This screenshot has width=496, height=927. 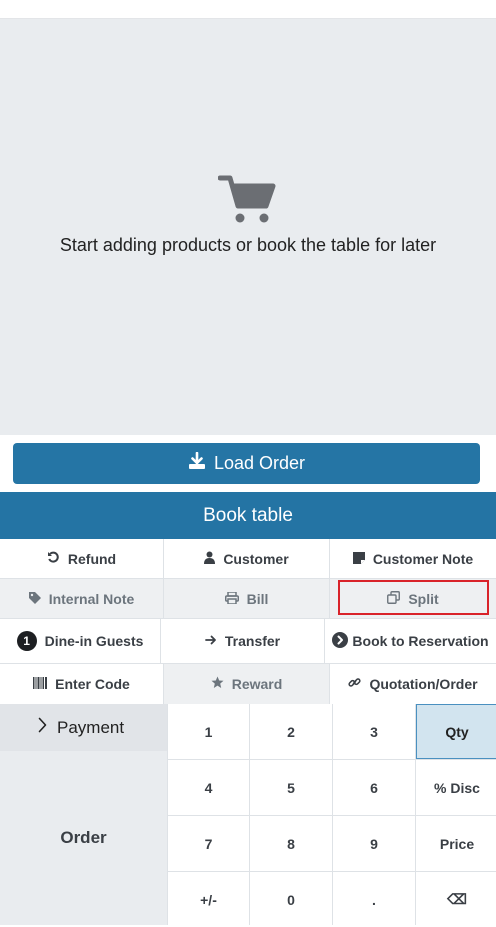 I want to click on payment-button: Payment, so click(x=83, y=727).